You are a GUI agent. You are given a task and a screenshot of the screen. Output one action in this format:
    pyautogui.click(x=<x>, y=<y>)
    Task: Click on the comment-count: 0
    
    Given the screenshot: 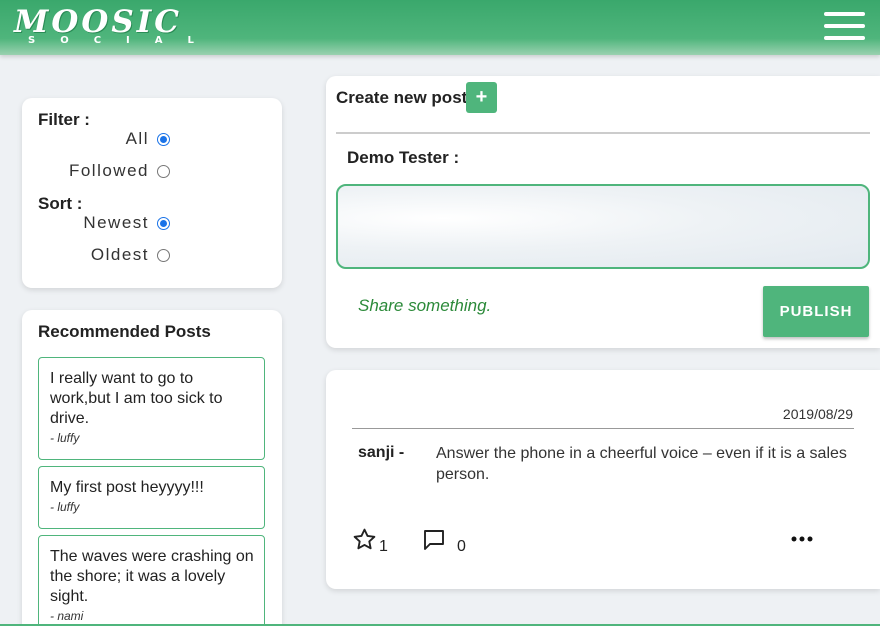 What is the action you would take?
    pyautogui.click(x=461, y=546)
    